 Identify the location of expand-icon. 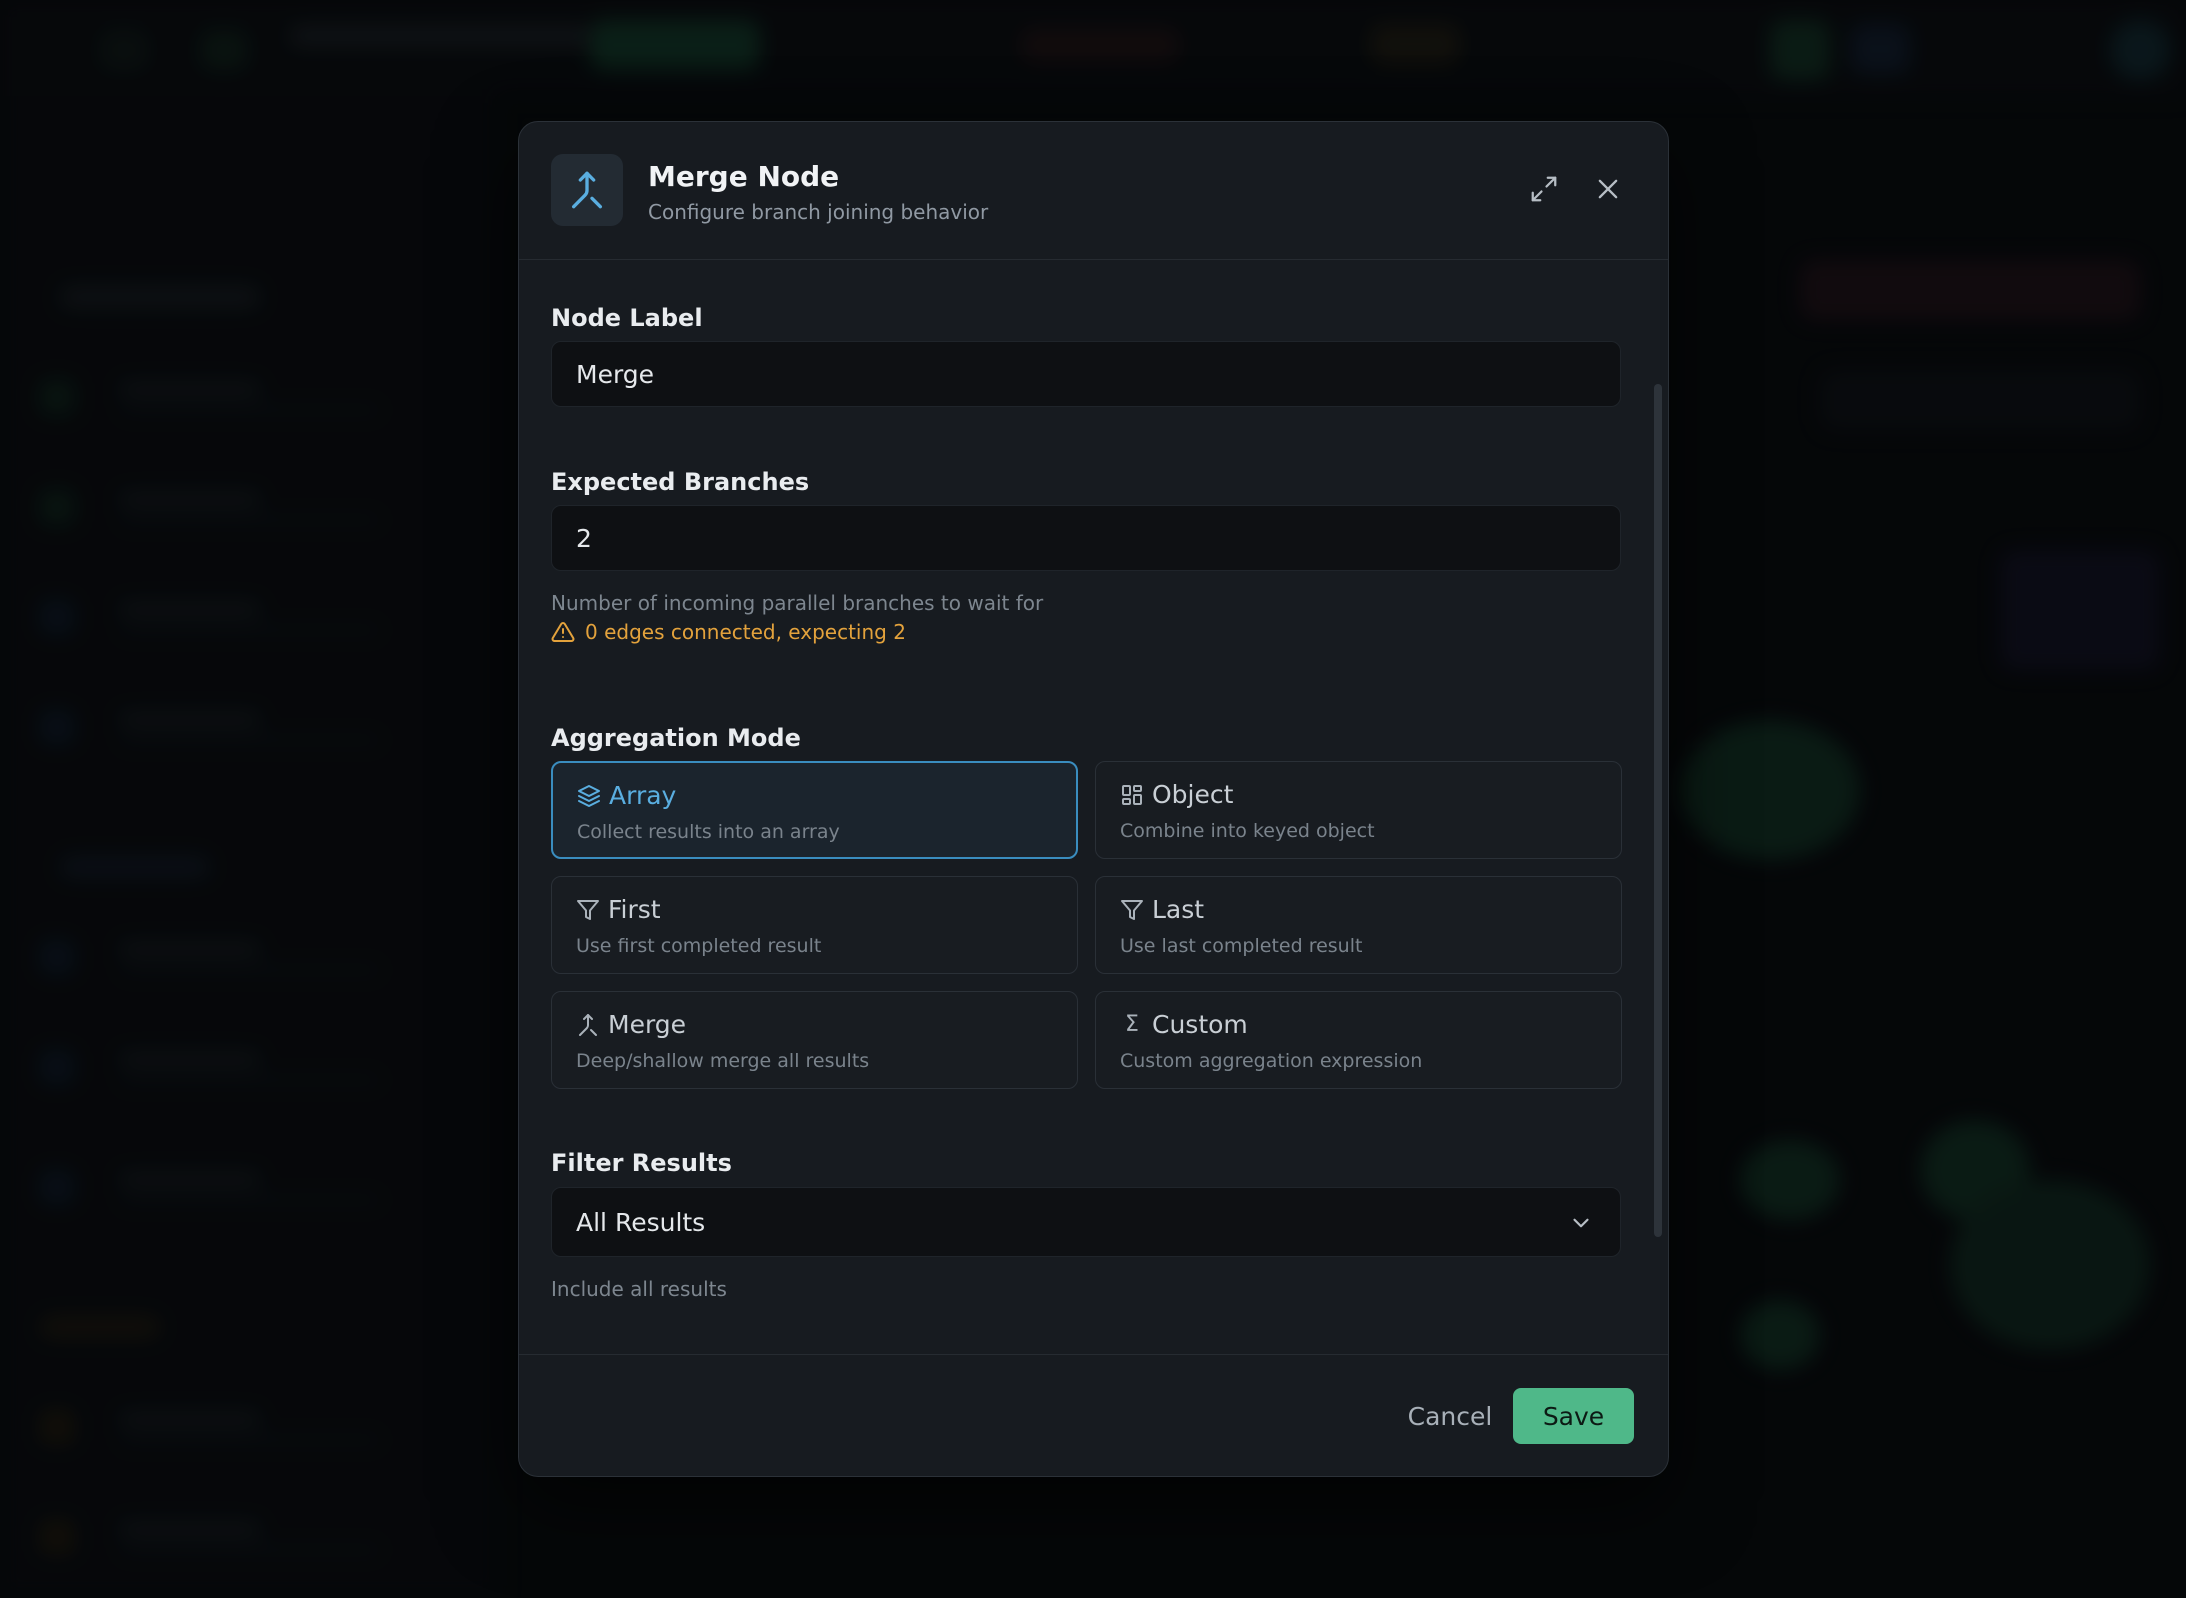
(1544, 189).